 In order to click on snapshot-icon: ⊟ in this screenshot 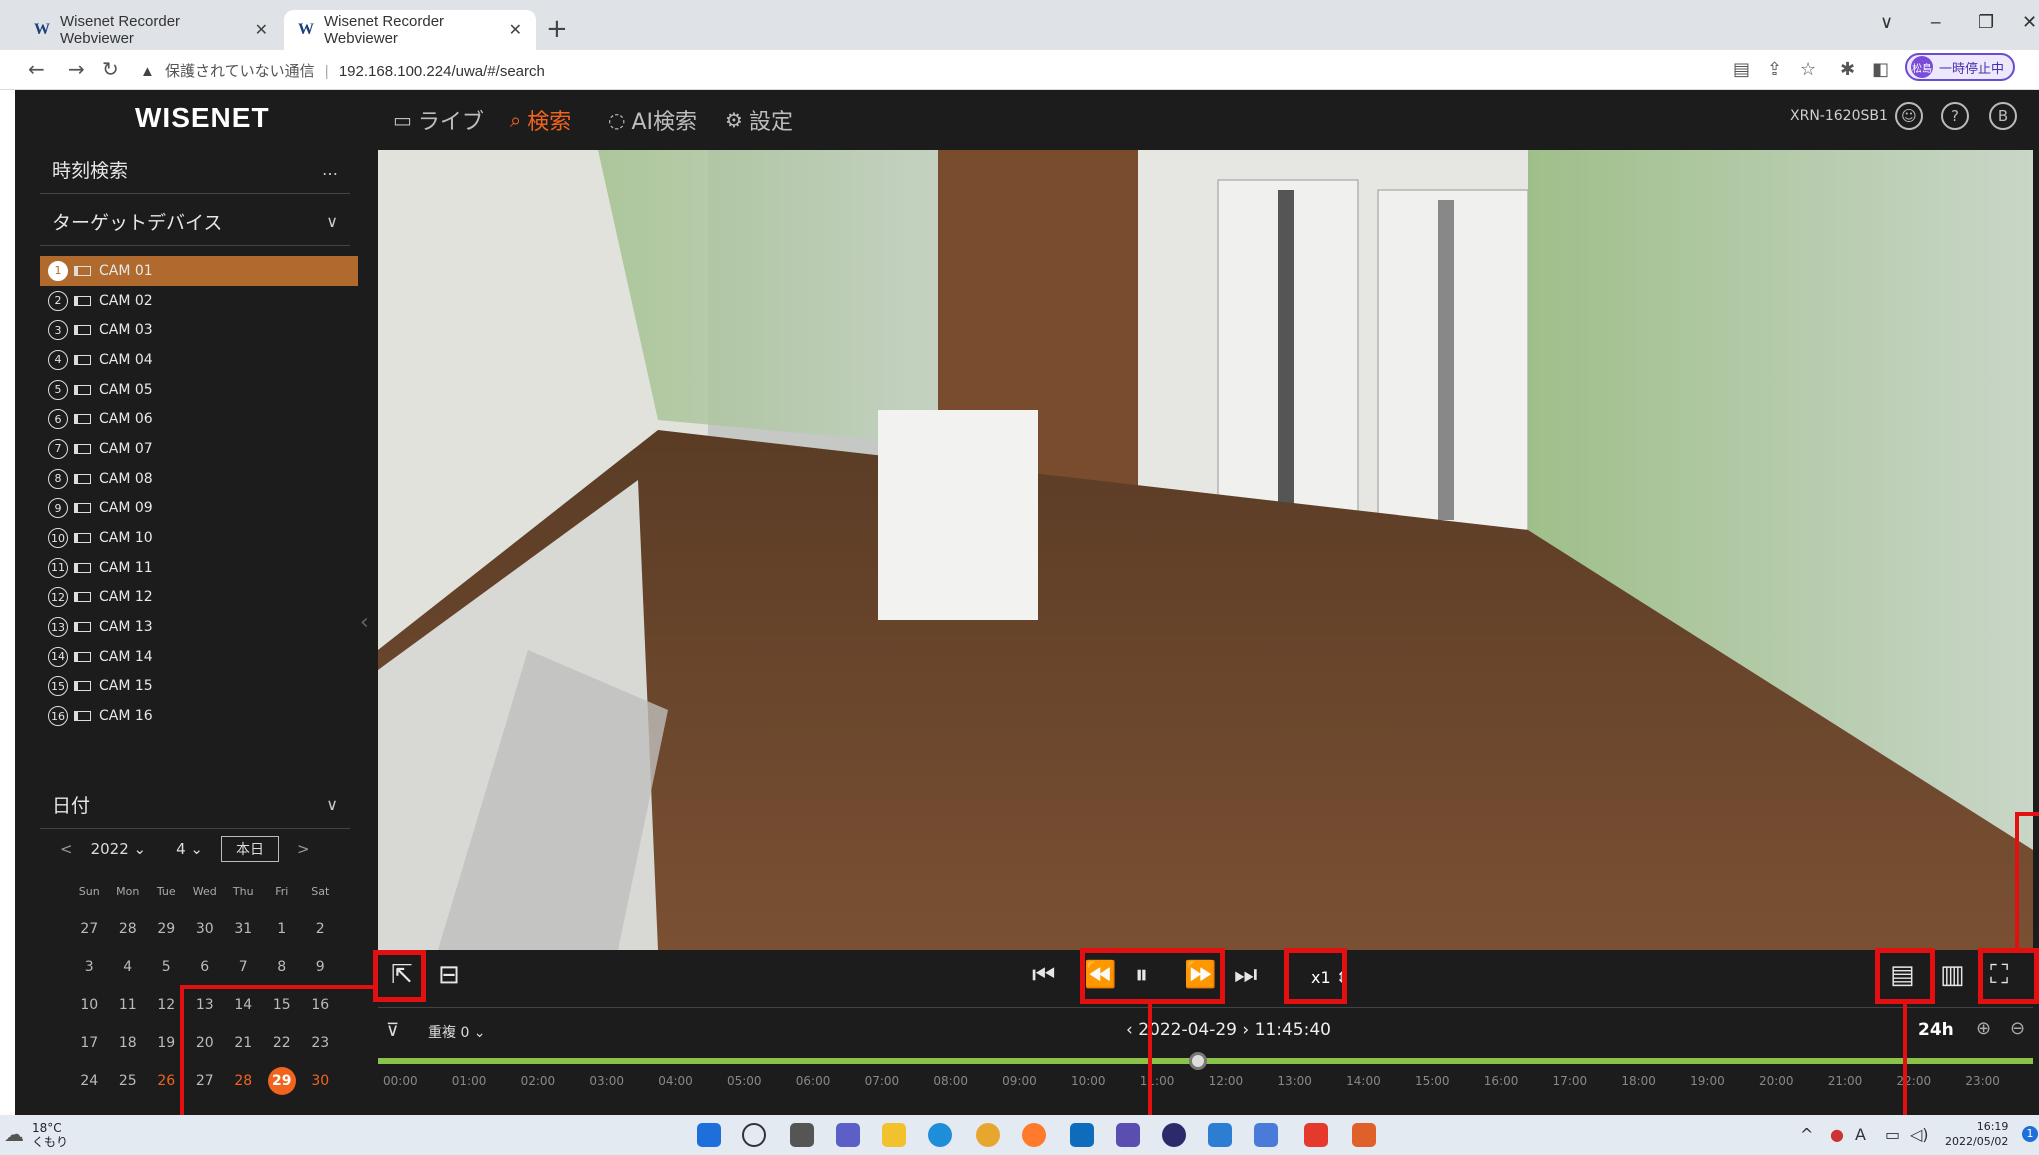, I will do `click(449, 975)`.